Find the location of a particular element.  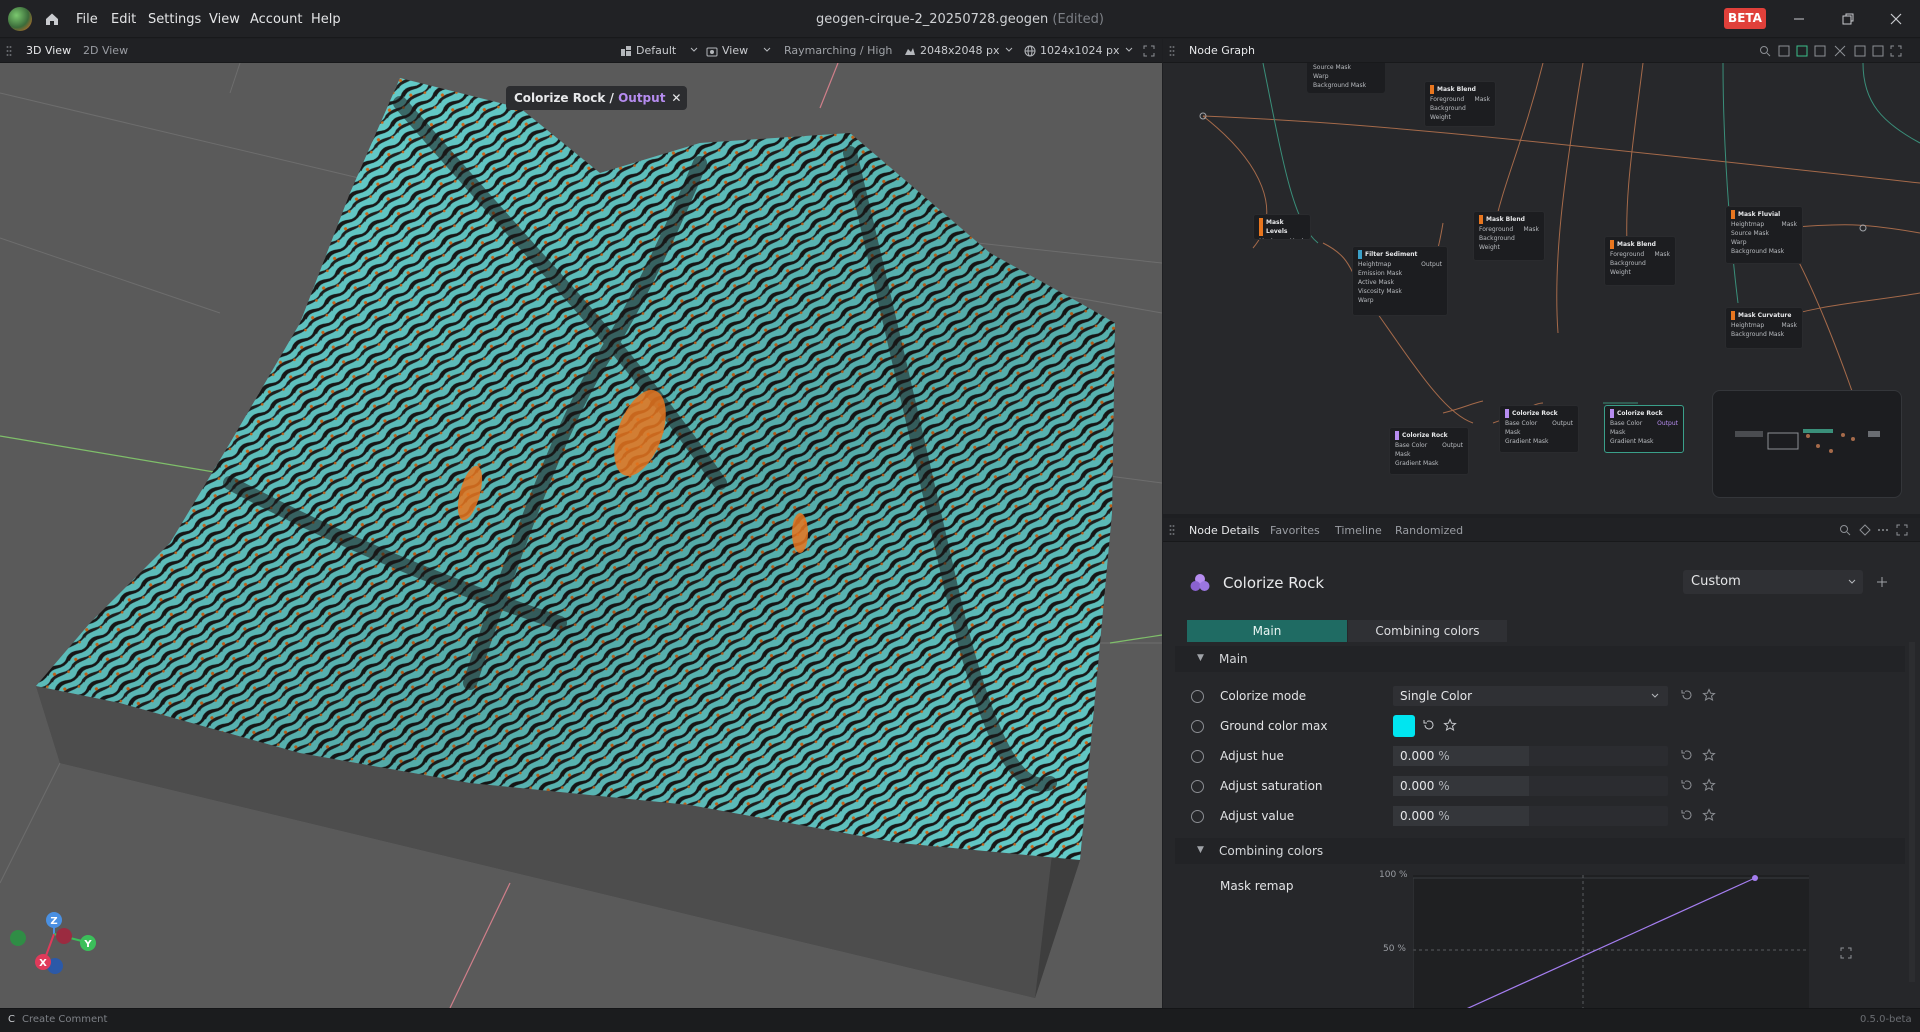

tab-combining-colors: Combining colors is located at coordinates (1427, 631).